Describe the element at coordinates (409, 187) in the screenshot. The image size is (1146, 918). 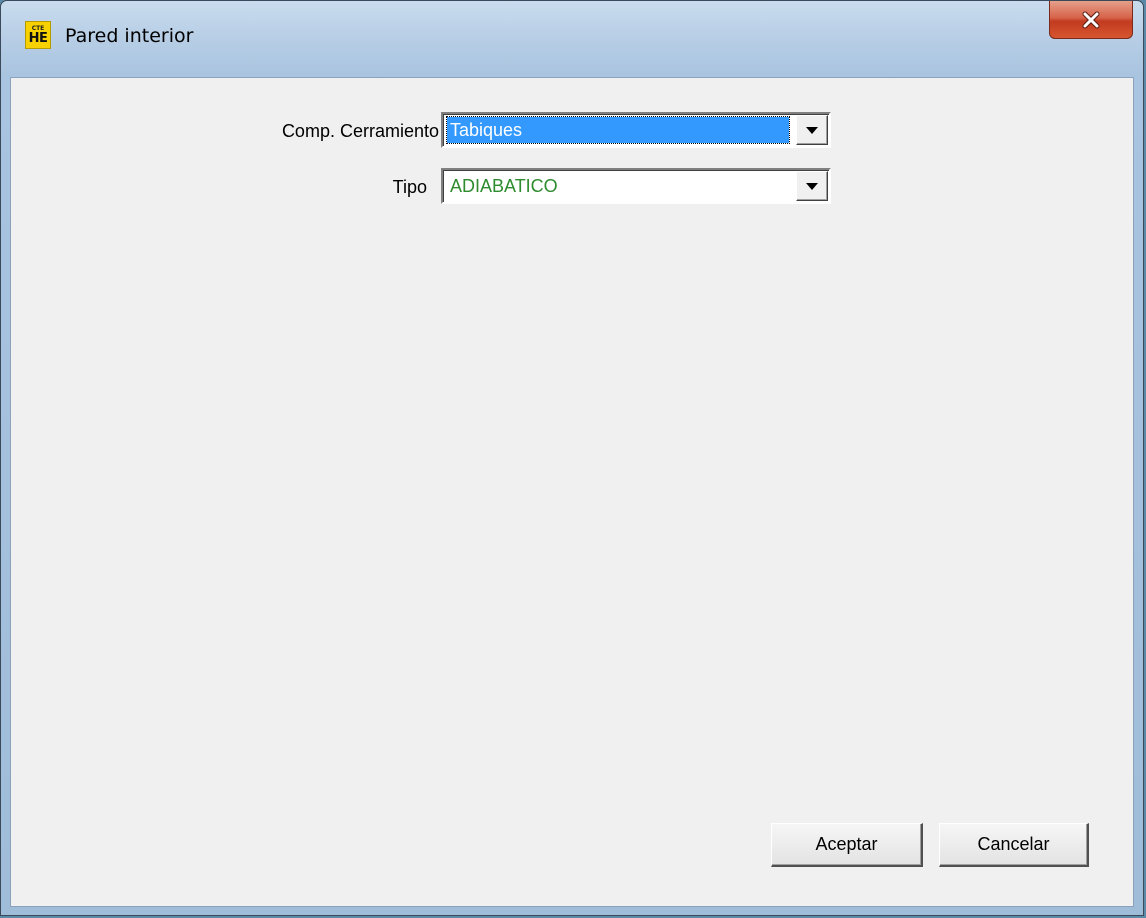
I see `tipo-label: Tipo` at that location.